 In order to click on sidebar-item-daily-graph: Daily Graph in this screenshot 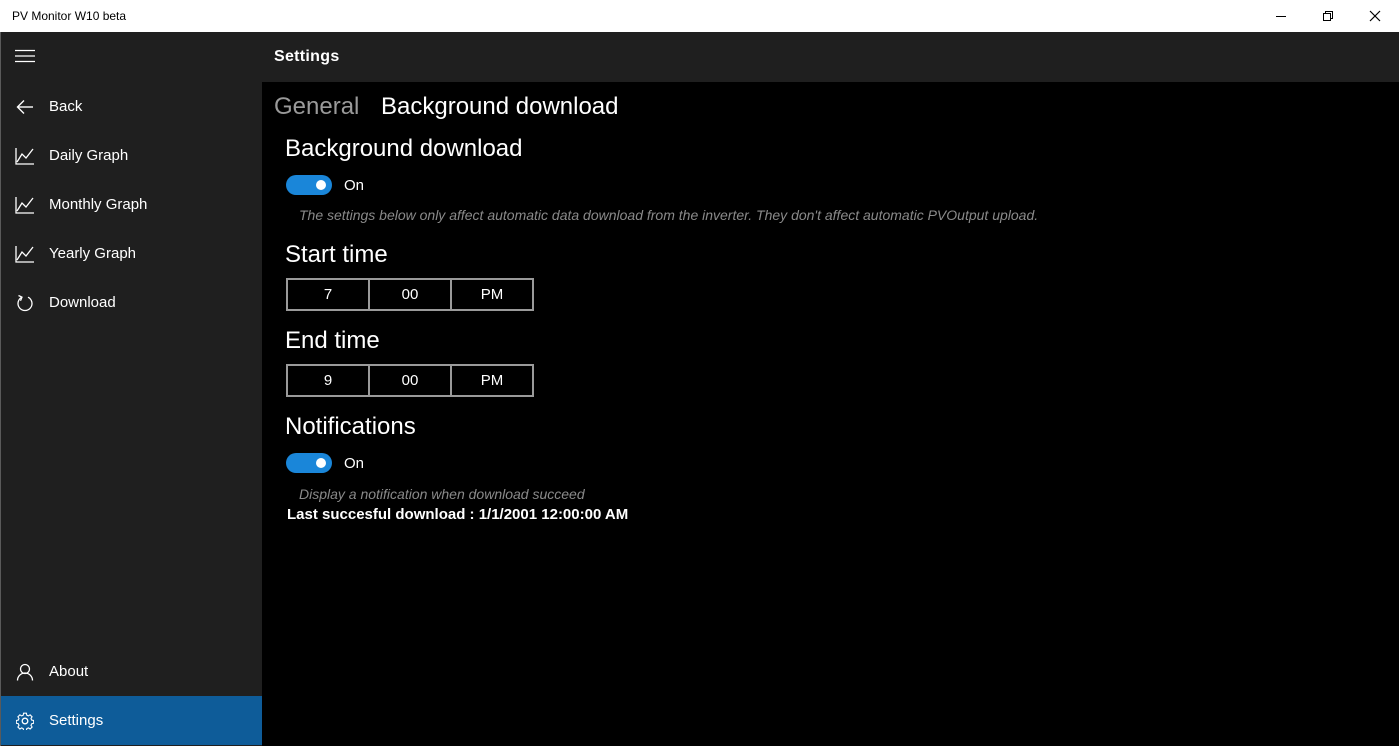, I will do `click(132, 155)`.